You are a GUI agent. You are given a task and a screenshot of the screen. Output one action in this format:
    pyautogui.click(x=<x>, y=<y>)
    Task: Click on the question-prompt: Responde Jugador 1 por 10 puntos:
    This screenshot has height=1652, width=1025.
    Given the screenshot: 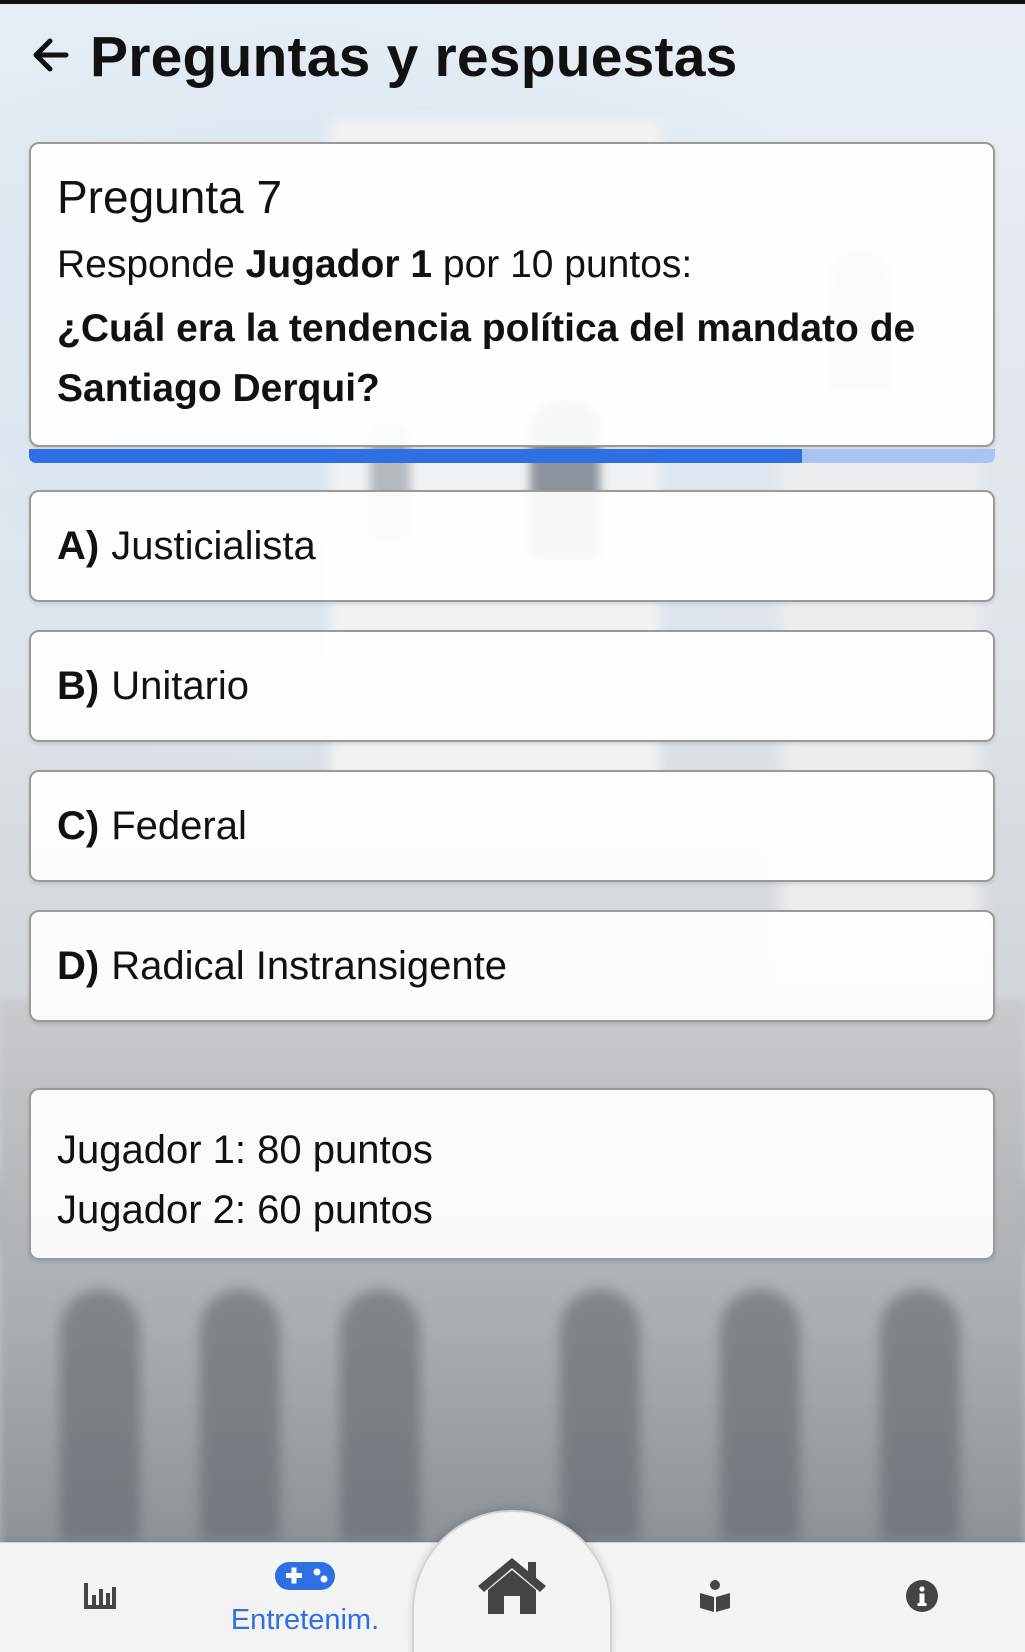 What is the action you would take?
    pyautogui.click(x=512, y=265)
    